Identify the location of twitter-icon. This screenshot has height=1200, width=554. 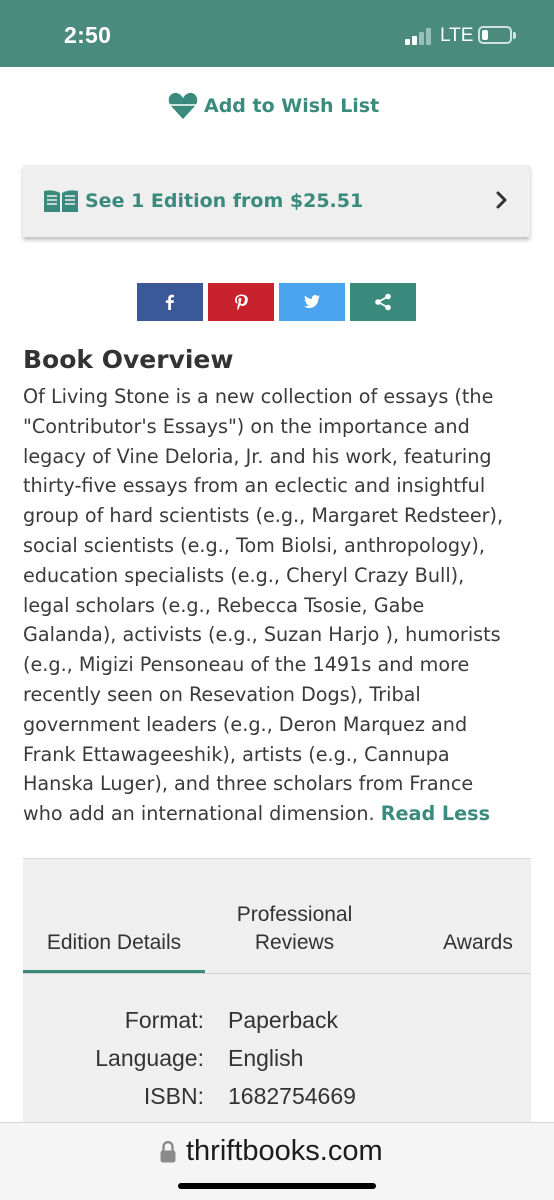
(312, 301).